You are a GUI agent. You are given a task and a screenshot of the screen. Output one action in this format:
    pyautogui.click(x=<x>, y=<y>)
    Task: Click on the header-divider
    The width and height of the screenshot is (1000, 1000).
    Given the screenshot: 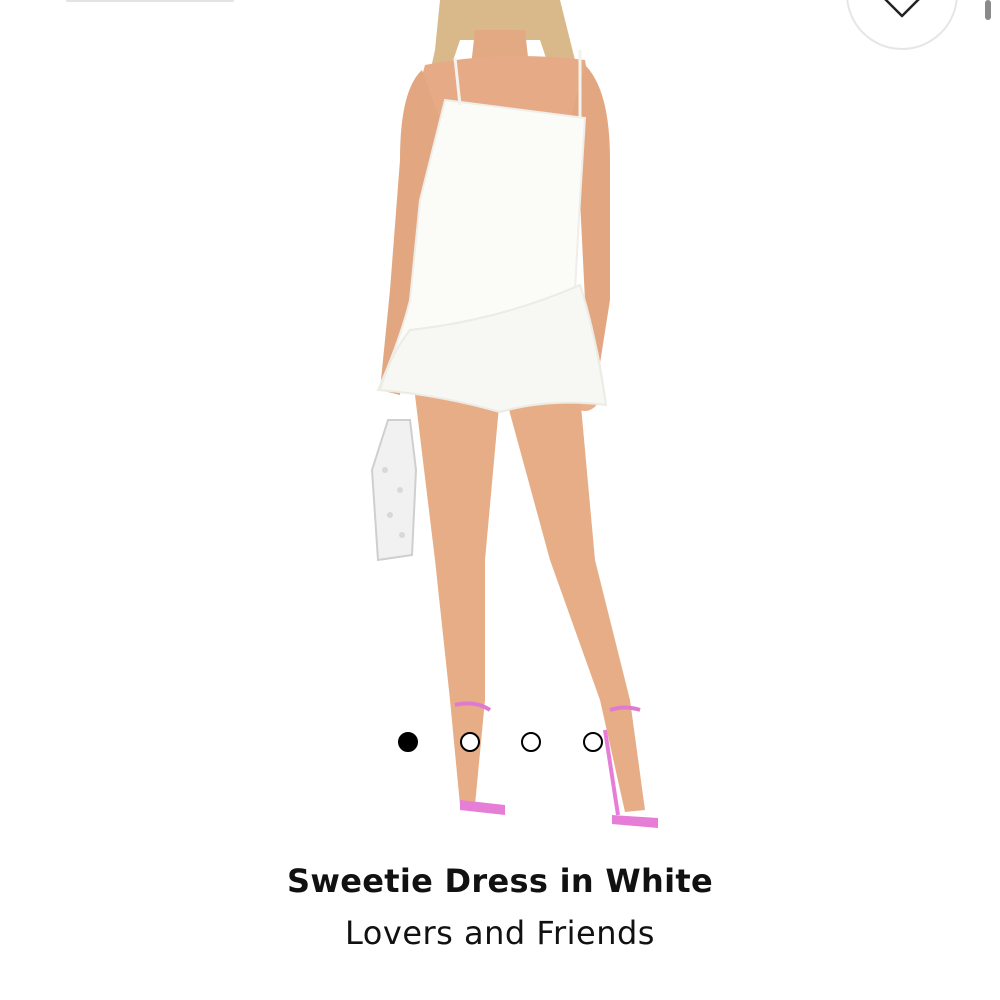 What is the action you would take?
    pyautogui.click(x=150, y=1)
    